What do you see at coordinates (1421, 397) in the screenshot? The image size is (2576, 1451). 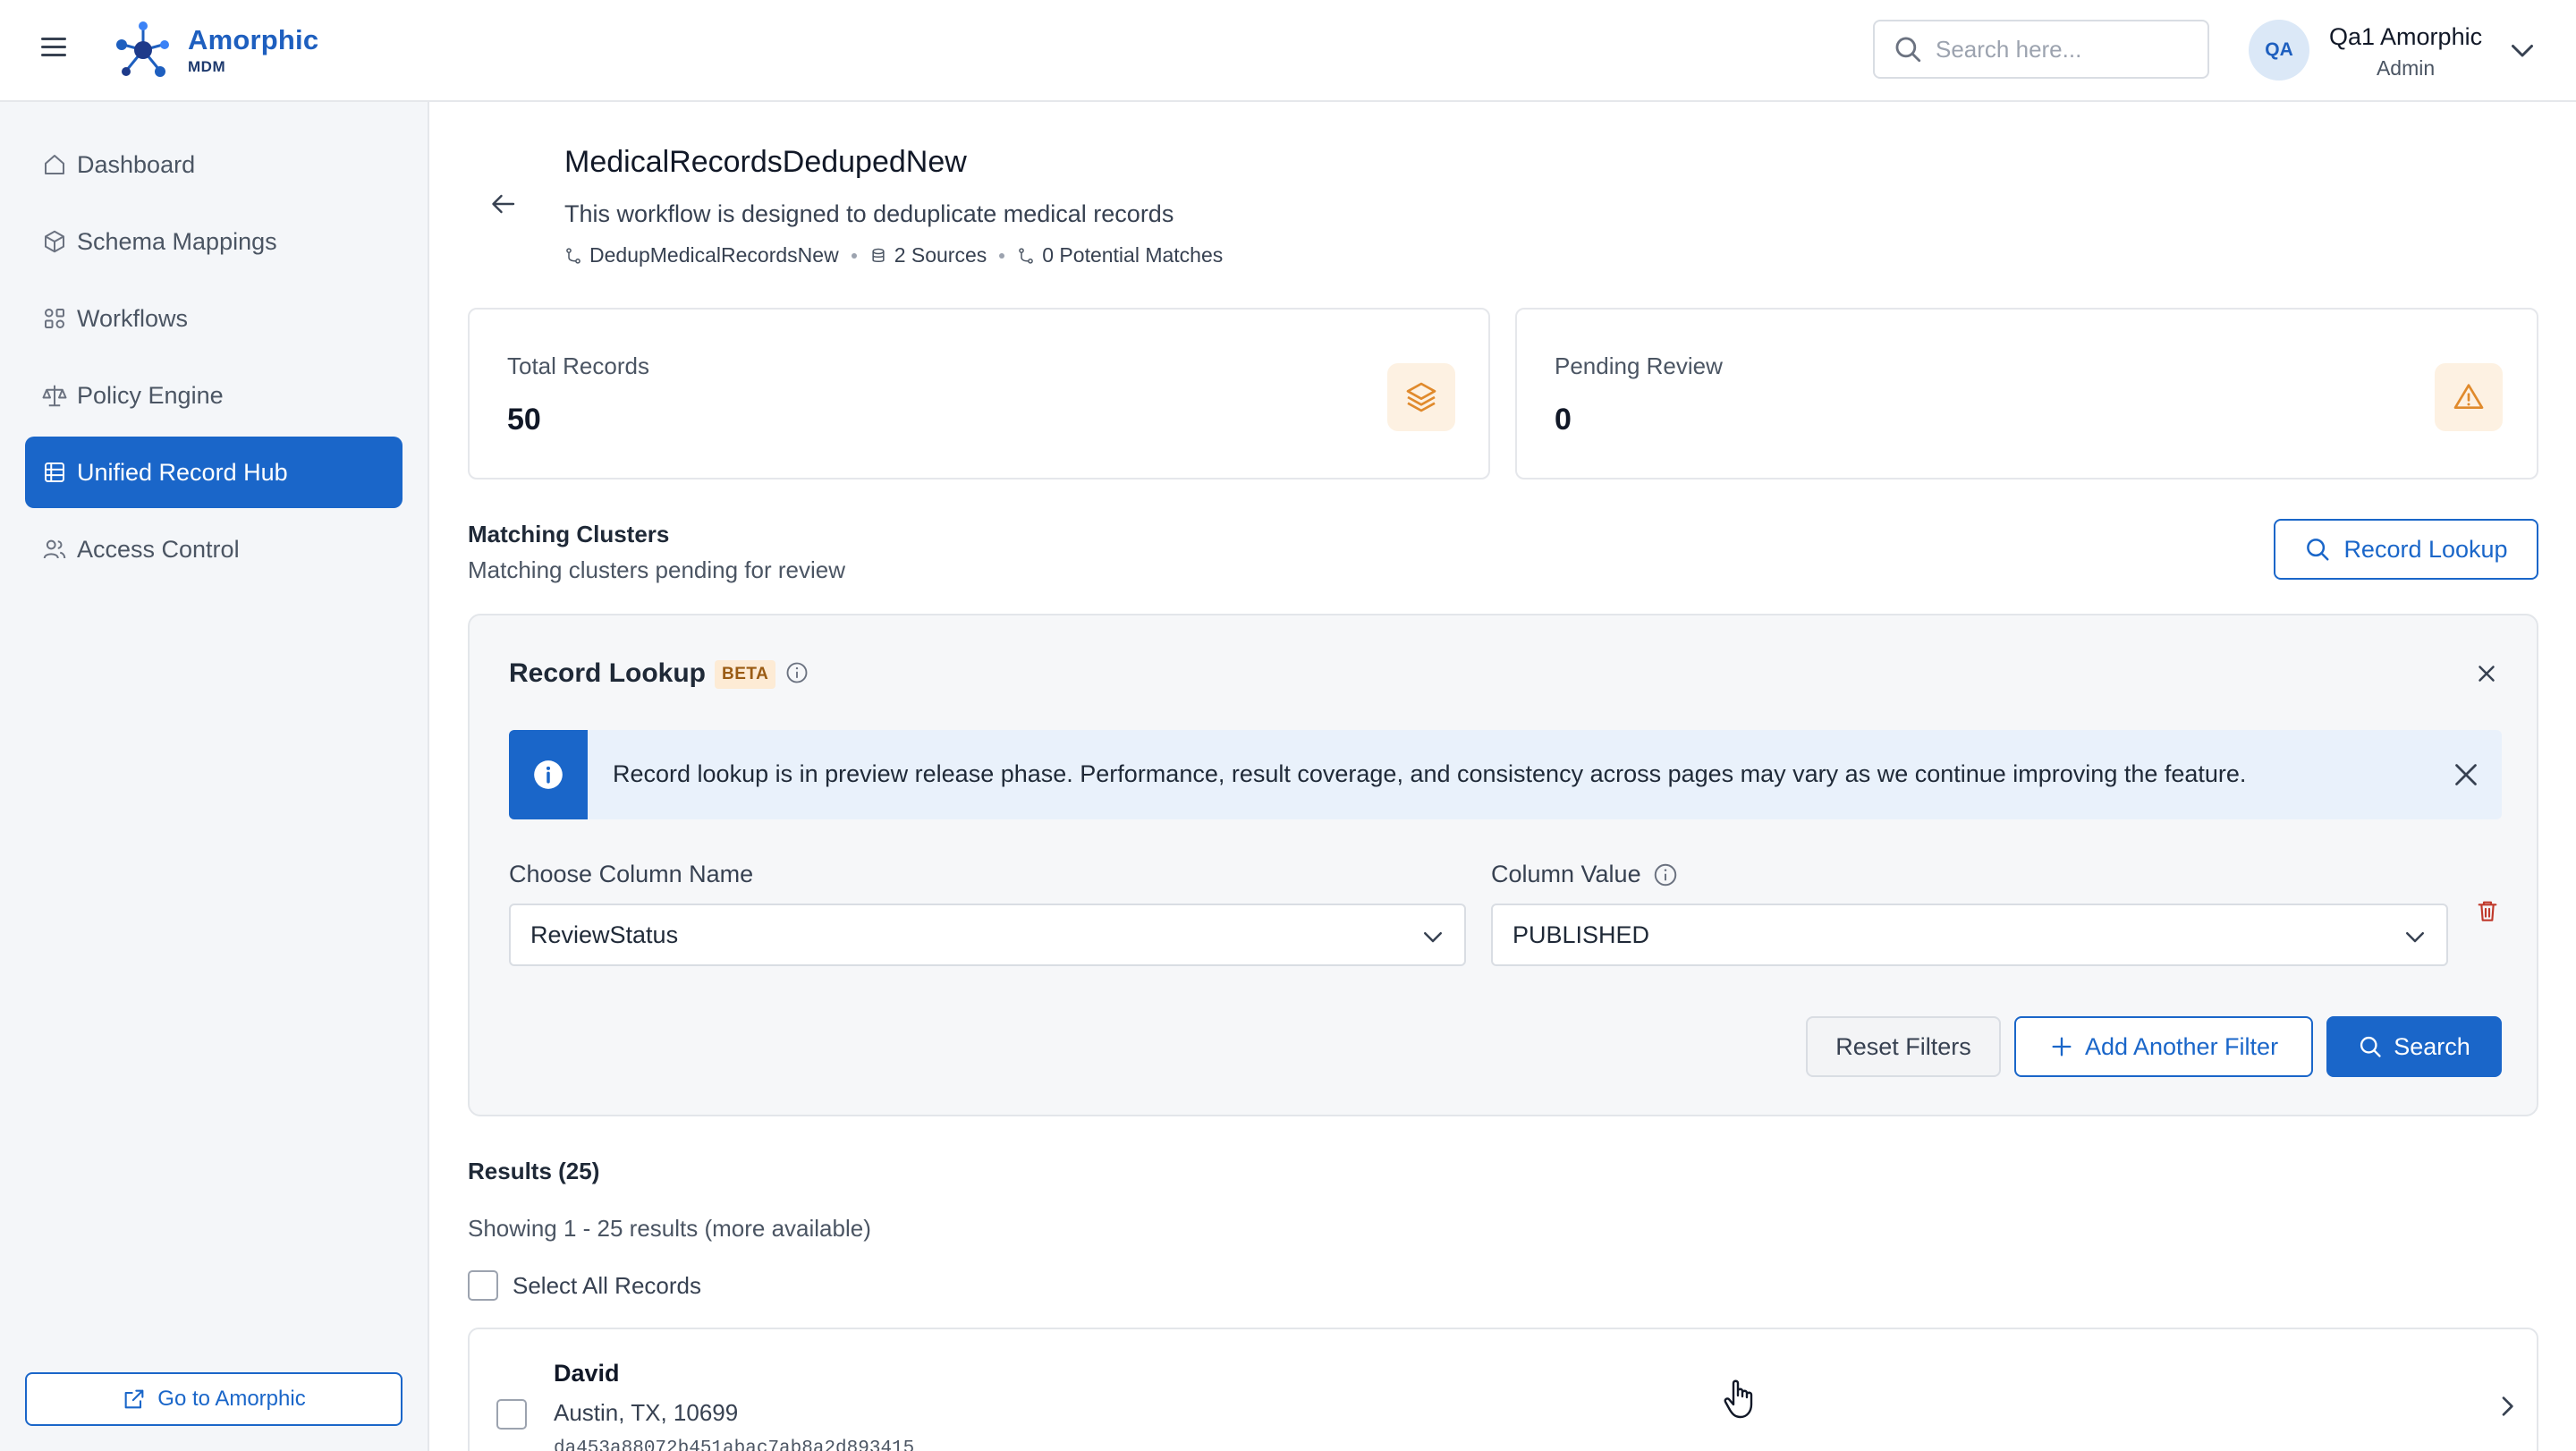 I see `layers-icon` at bounding box center [1421, 397].